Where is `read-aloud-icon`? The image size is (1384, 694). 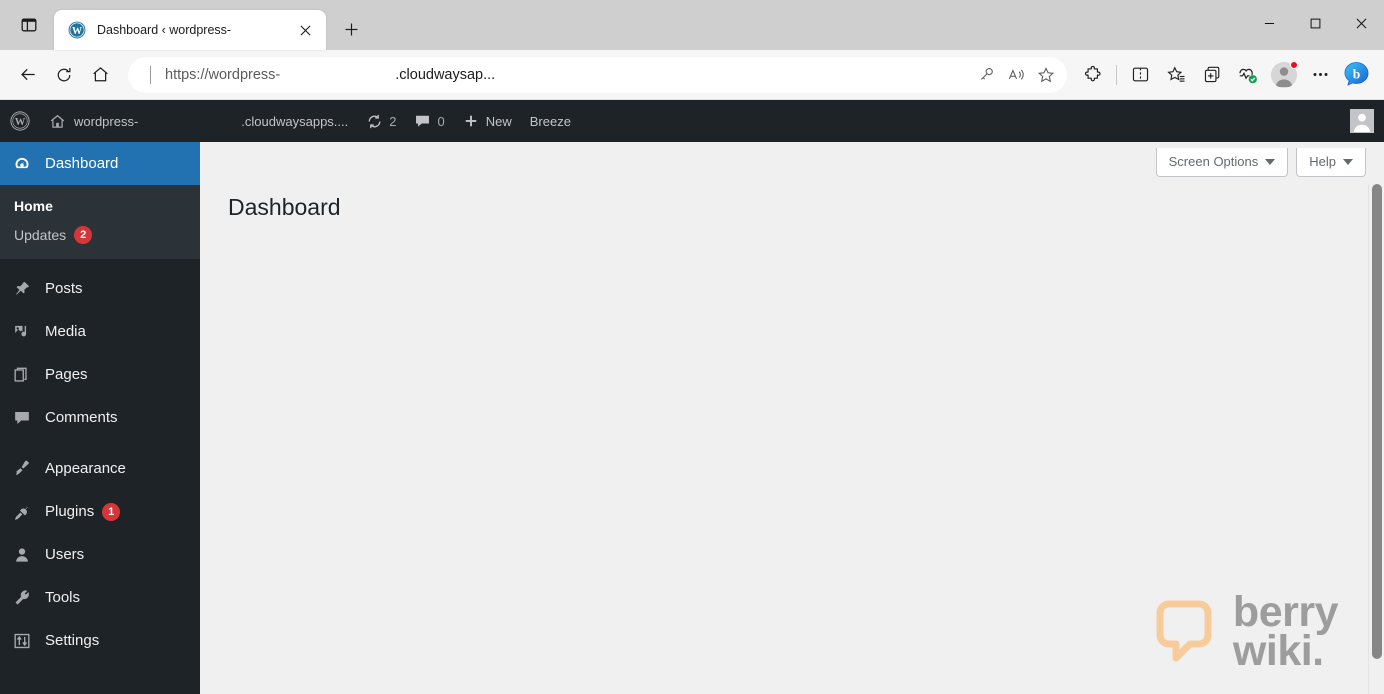
read-aloud-icon is located at coordinates (1016, 75).